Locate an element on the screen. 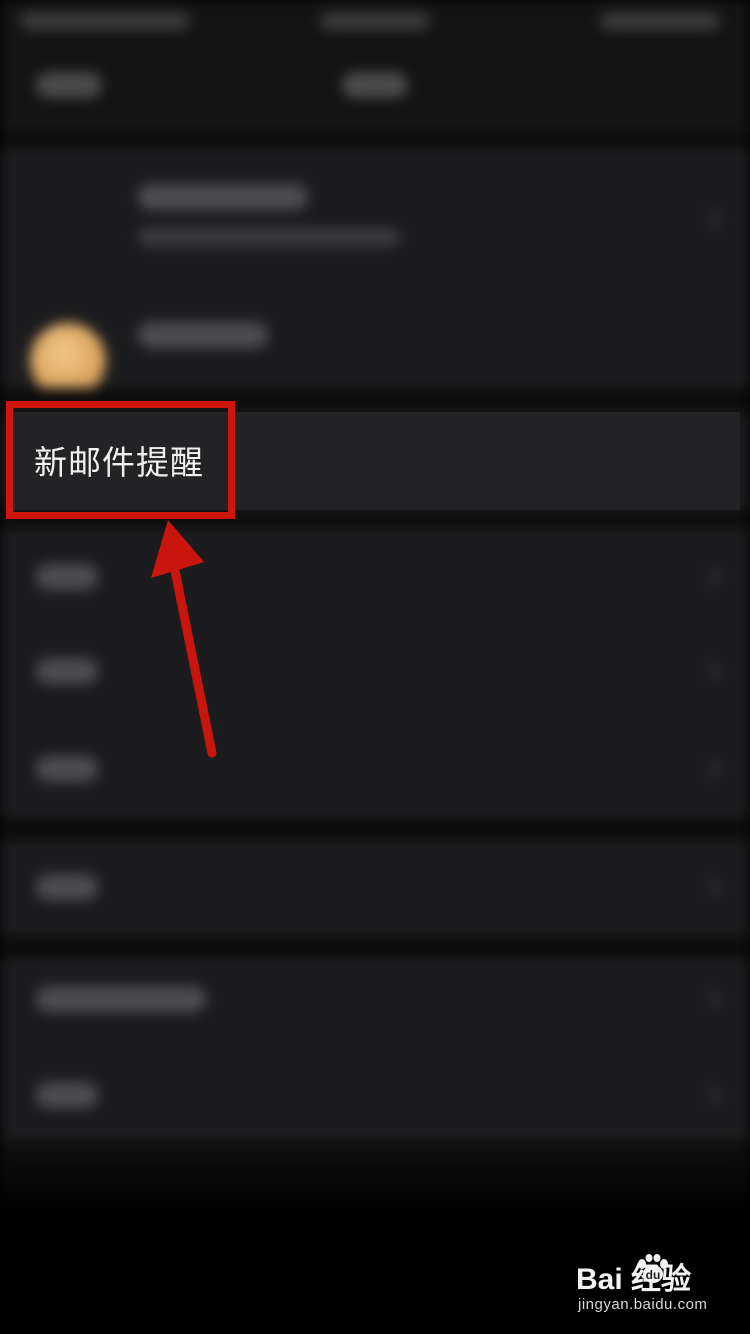 This screenshot has width=750, height=1334. watermark-url: jingyan.baidu.com is located at coordinates (643, 1304).